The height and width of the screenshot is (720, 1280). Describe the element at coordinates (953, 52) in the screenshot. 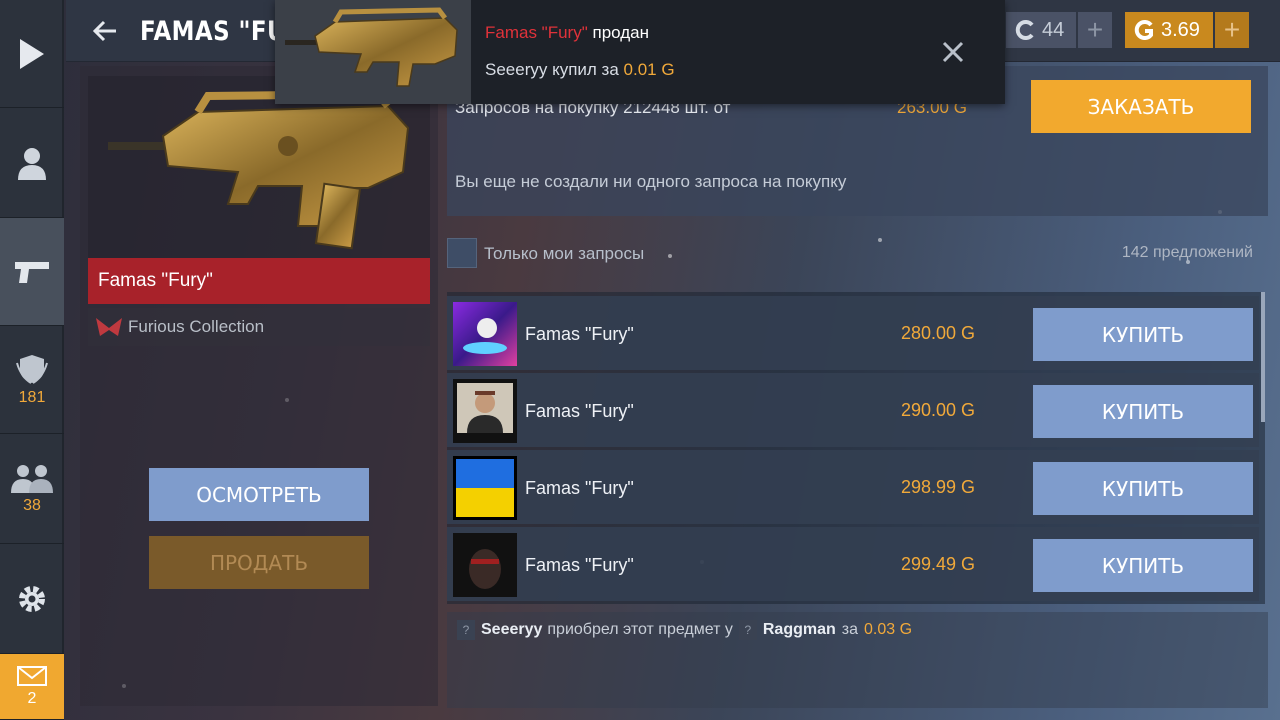

I see `close-icon` at that location.